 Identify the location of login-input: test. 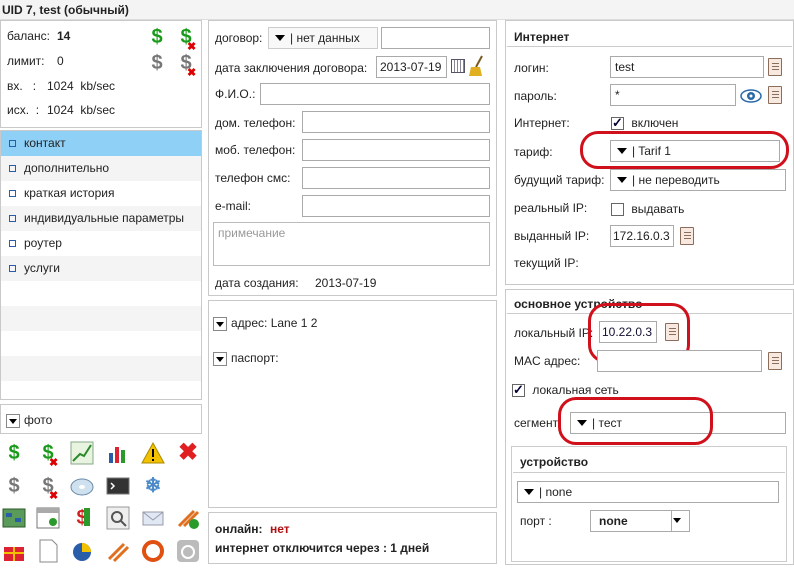
(687, 67).